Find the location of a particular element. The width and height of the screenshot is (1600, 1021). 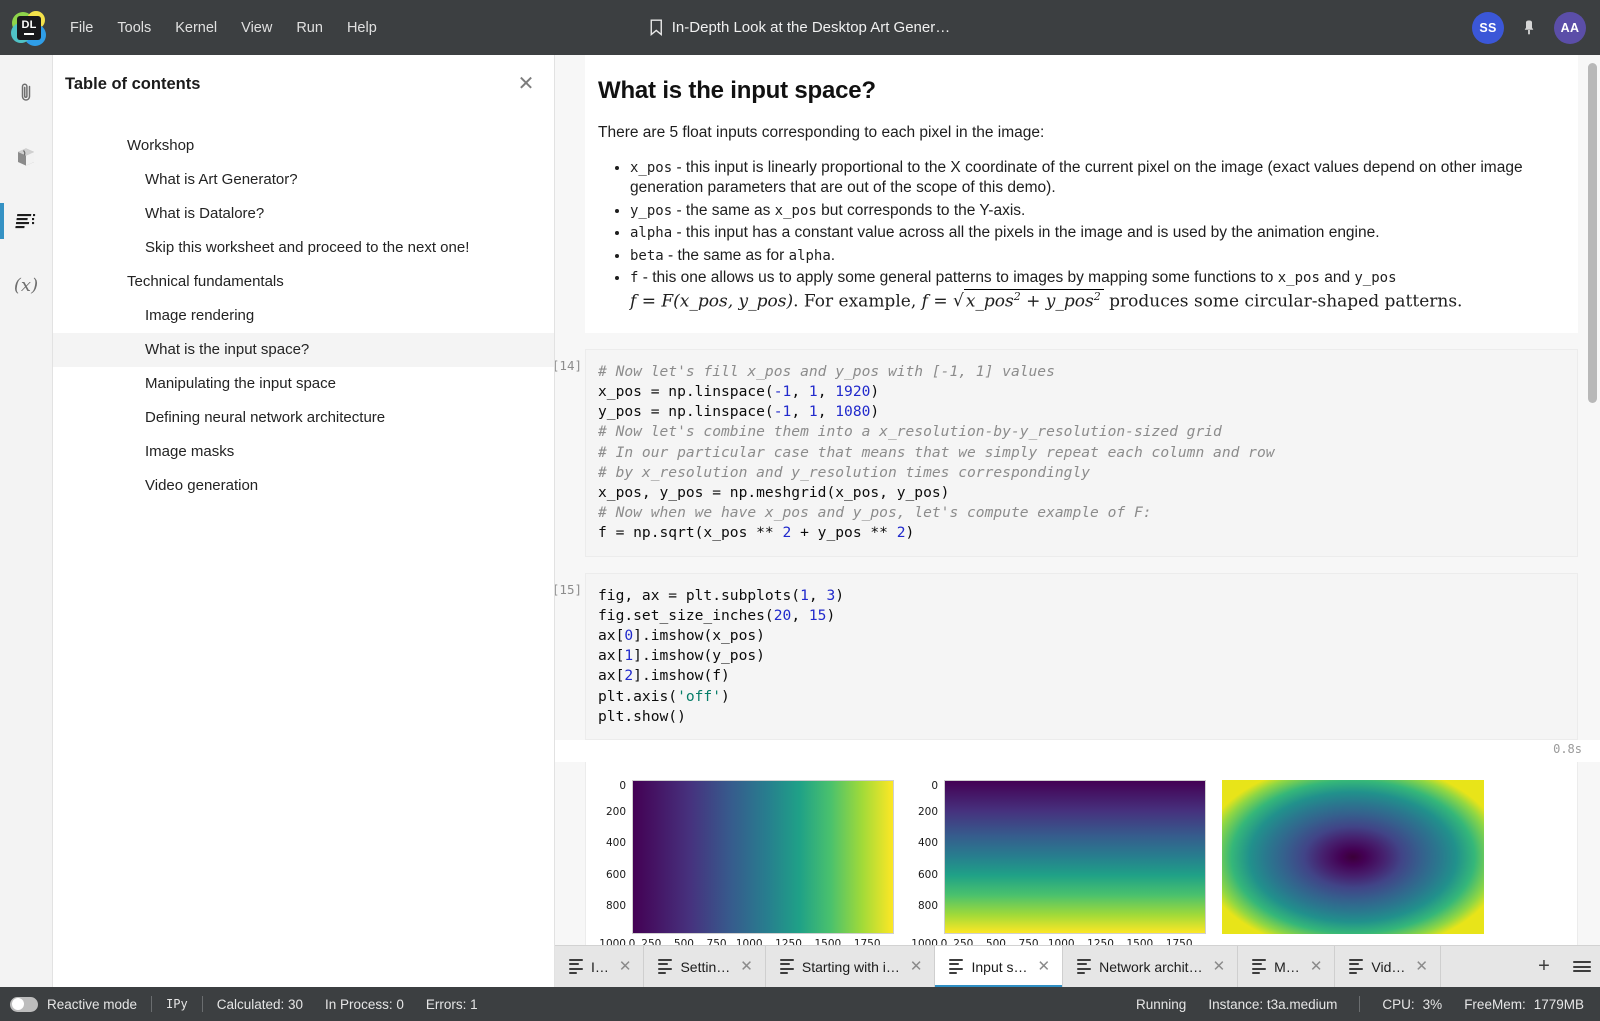

toc-item-what-is-datalore: What is Datalore? is located at coordinates (303, 214).